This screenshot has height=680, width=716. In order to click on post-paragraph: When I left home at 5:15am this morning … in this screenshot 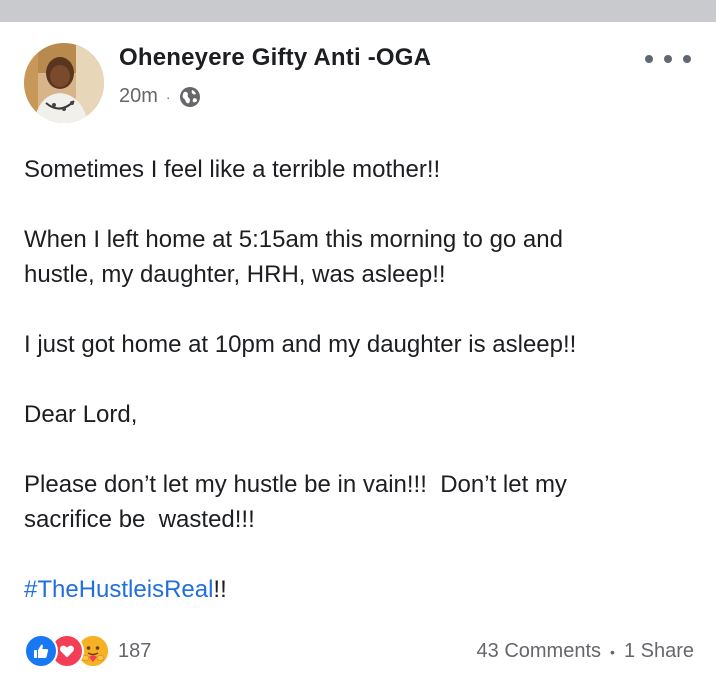, I will do `click(293, 257)`.